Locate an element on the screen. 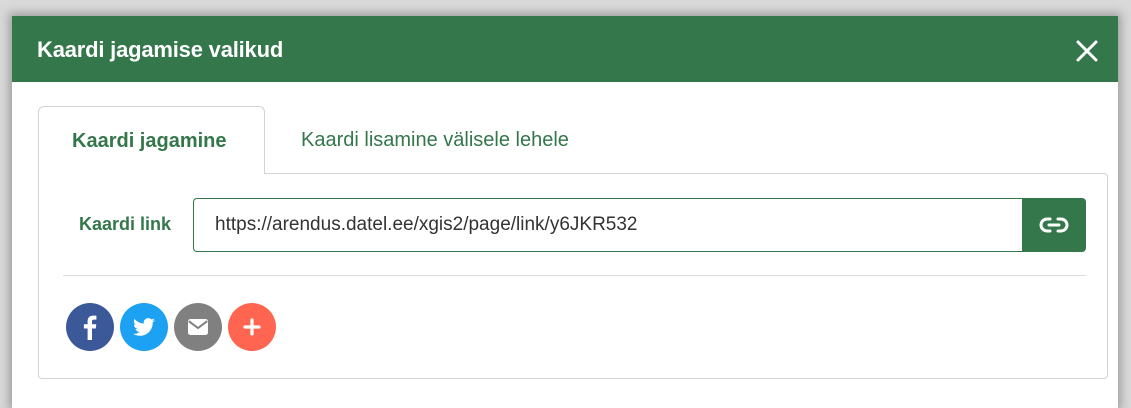 Image resolution: width=1131 pixels, height=408 pixels. facebook-share-button is located at coordinates (90, 327).